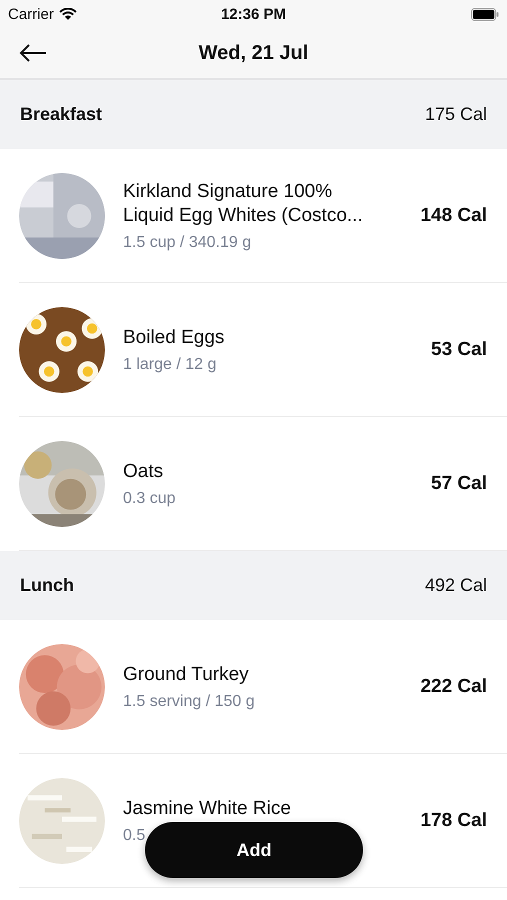 This screenshot has width=507, height=900. I want to click on food-calories: 53 Cal, so click(459, 349).